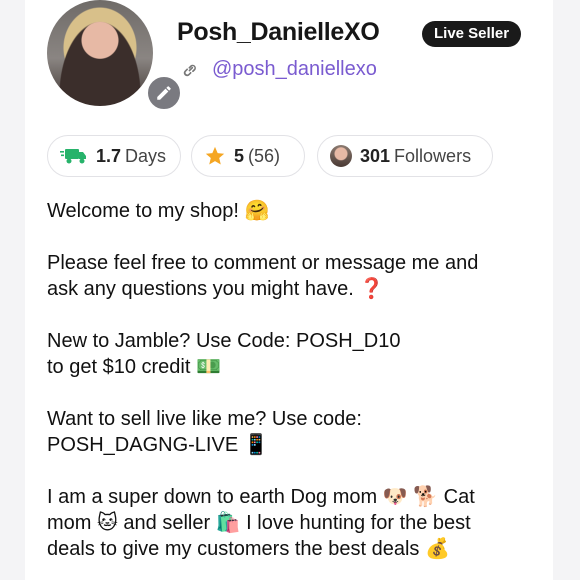  What do you see at coordinates (294, 69) in the screenshot?
I see `handle-text: @posh_daniellexo` at bounding box center [294, 69].